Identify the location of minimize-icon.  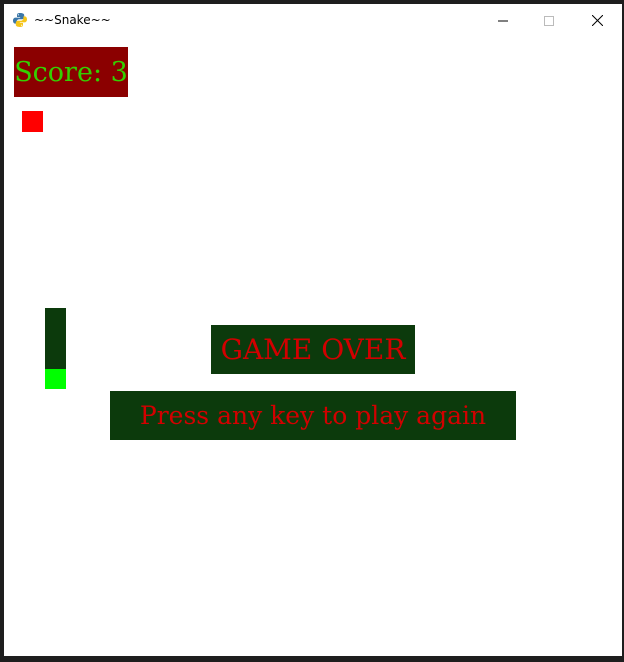
(503, 20).